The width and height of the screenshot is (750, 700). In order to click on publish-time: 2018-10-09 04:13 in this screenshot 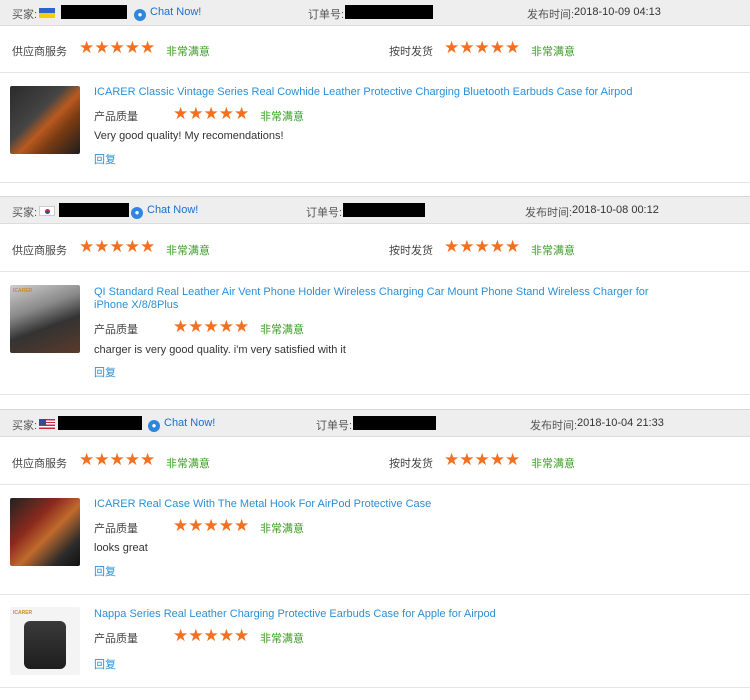, I will do `click(617, 12)`.